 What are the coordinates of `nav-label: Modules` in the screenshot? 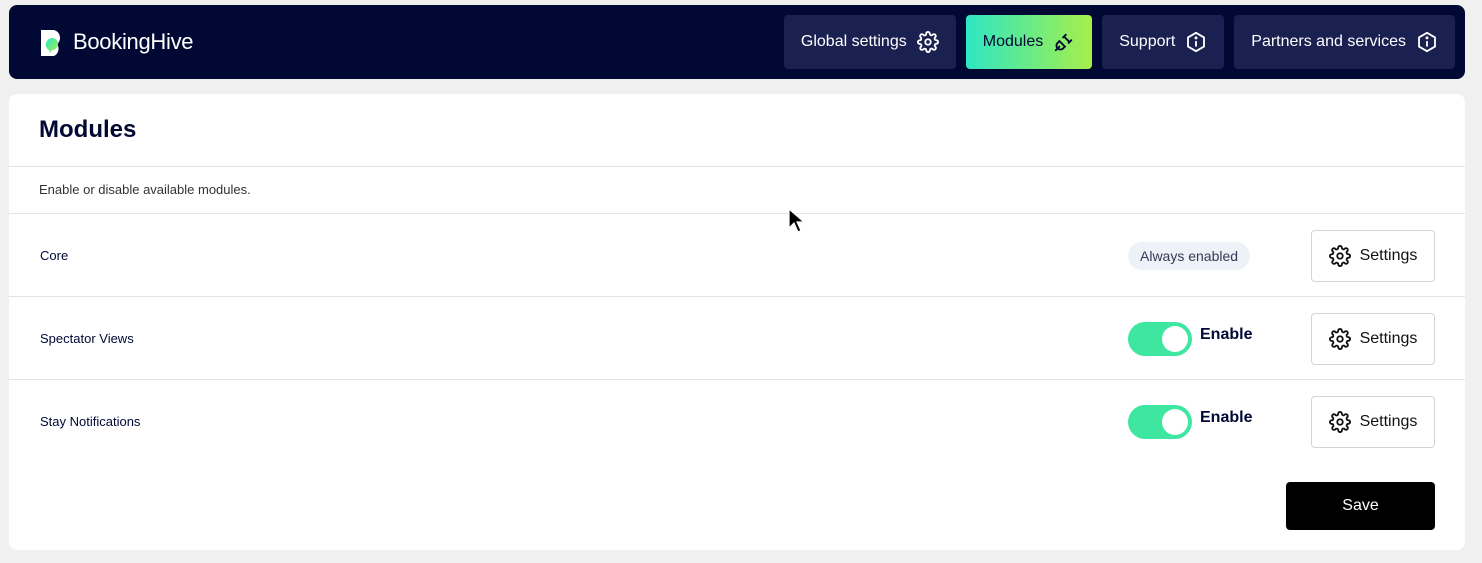 It's located at (1013, 41).